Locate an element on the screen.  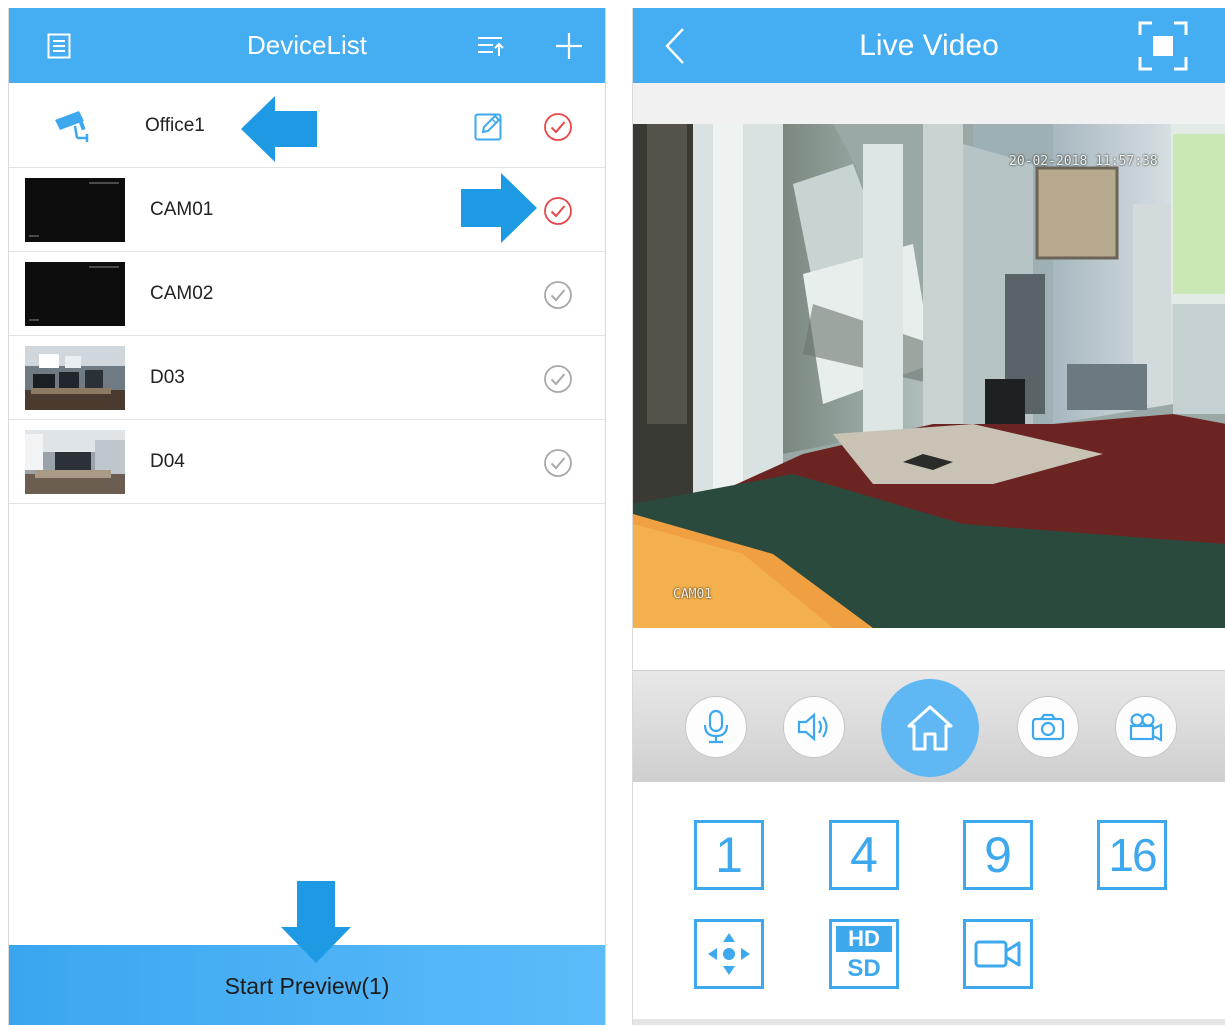
speaker-icon is located at coordinates (814, 727).